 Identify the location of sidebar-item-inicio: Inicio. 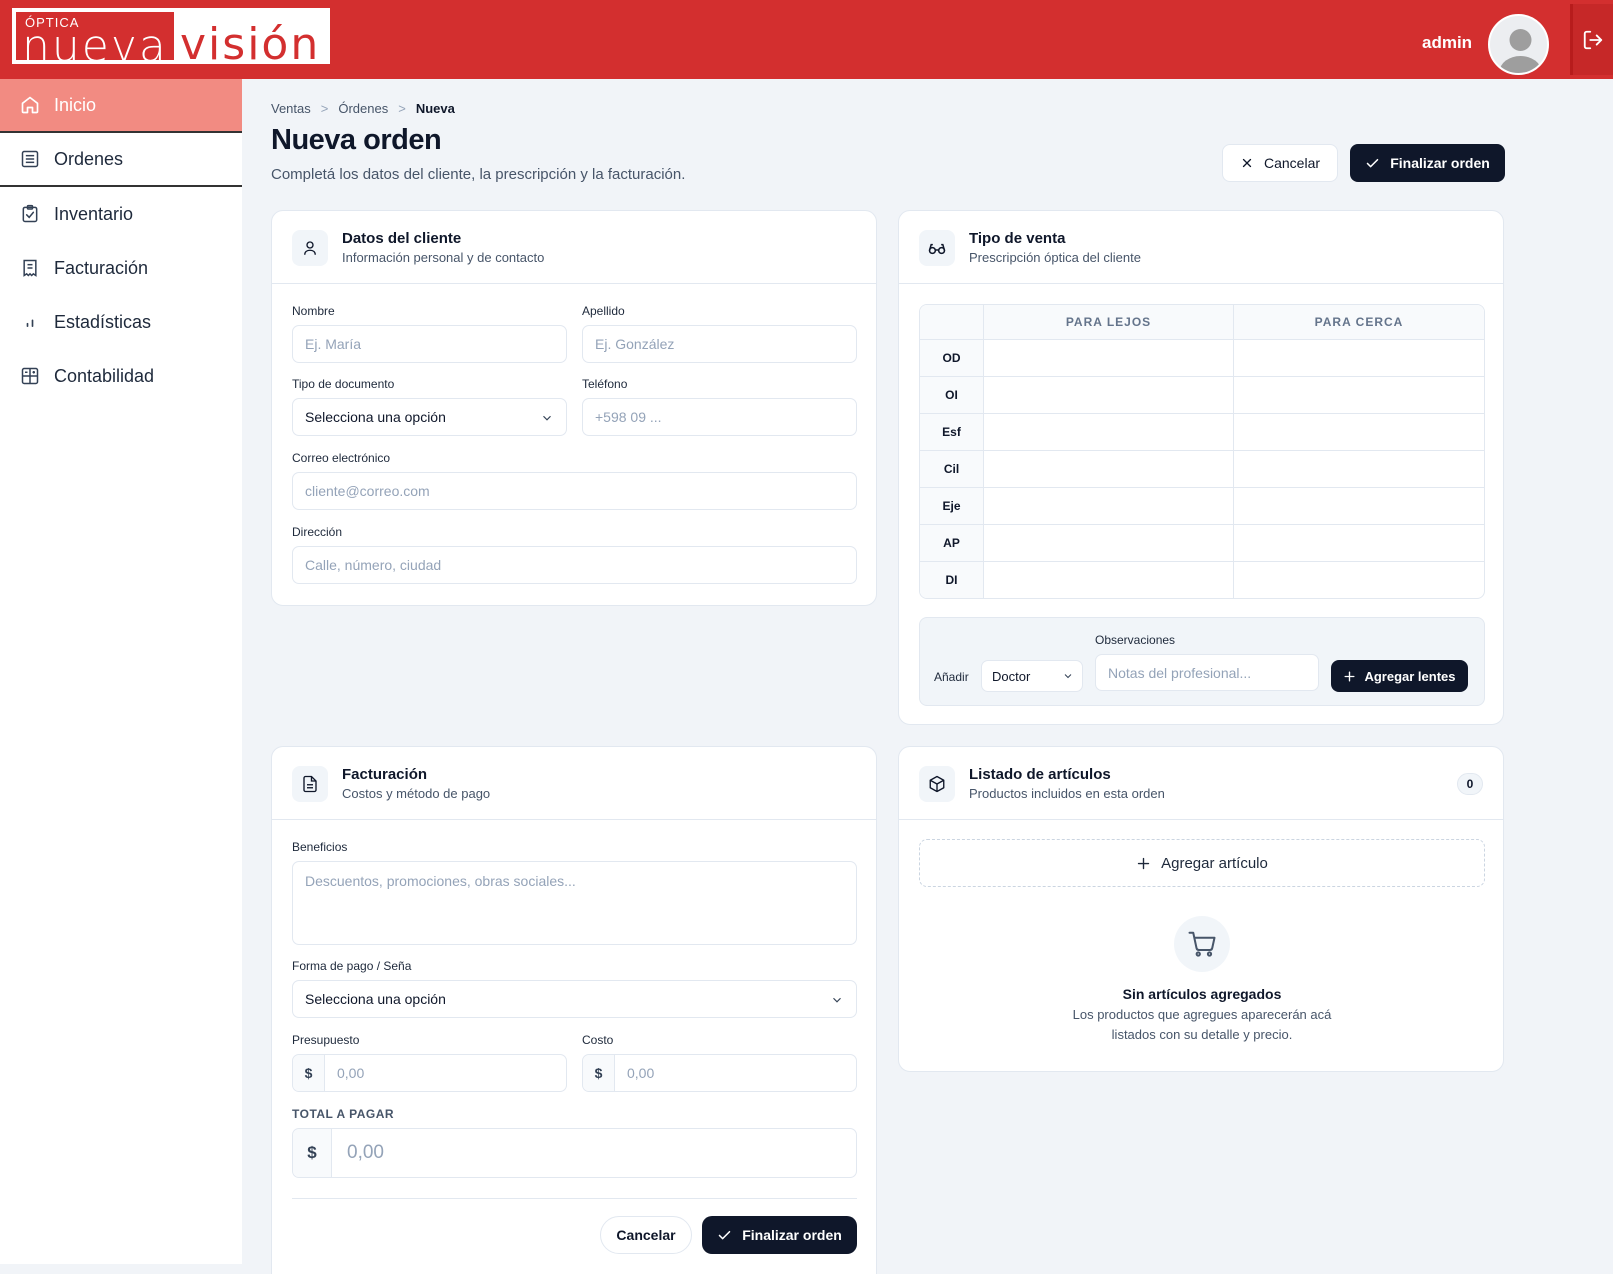
(121, 106).